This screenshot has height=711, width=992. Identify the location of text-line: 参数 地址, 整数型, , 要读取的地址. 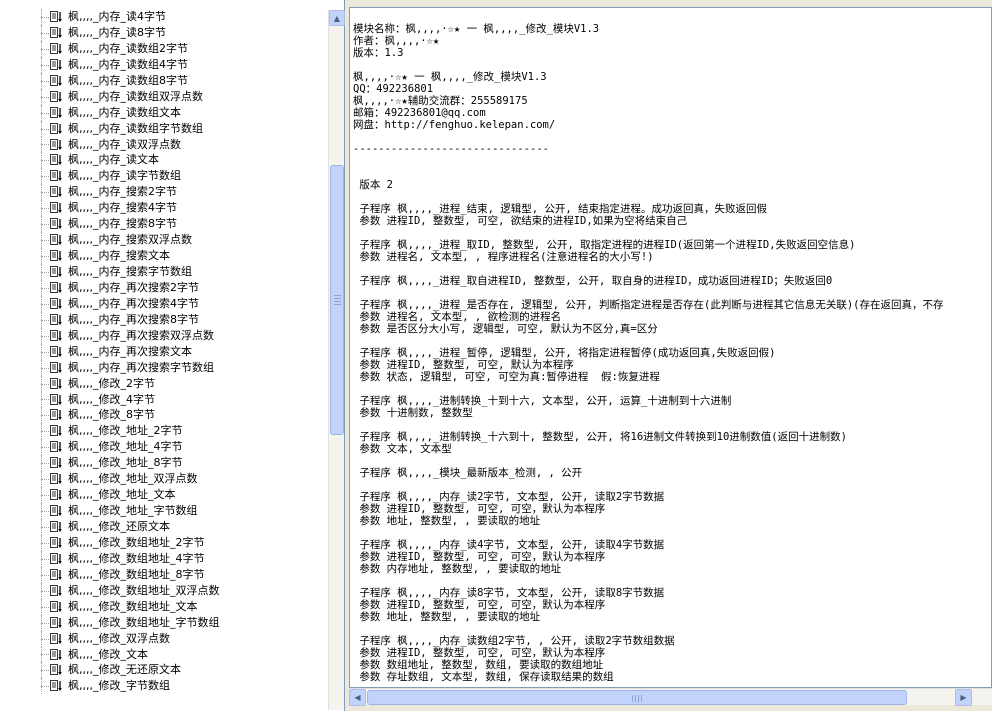
(447, 521).